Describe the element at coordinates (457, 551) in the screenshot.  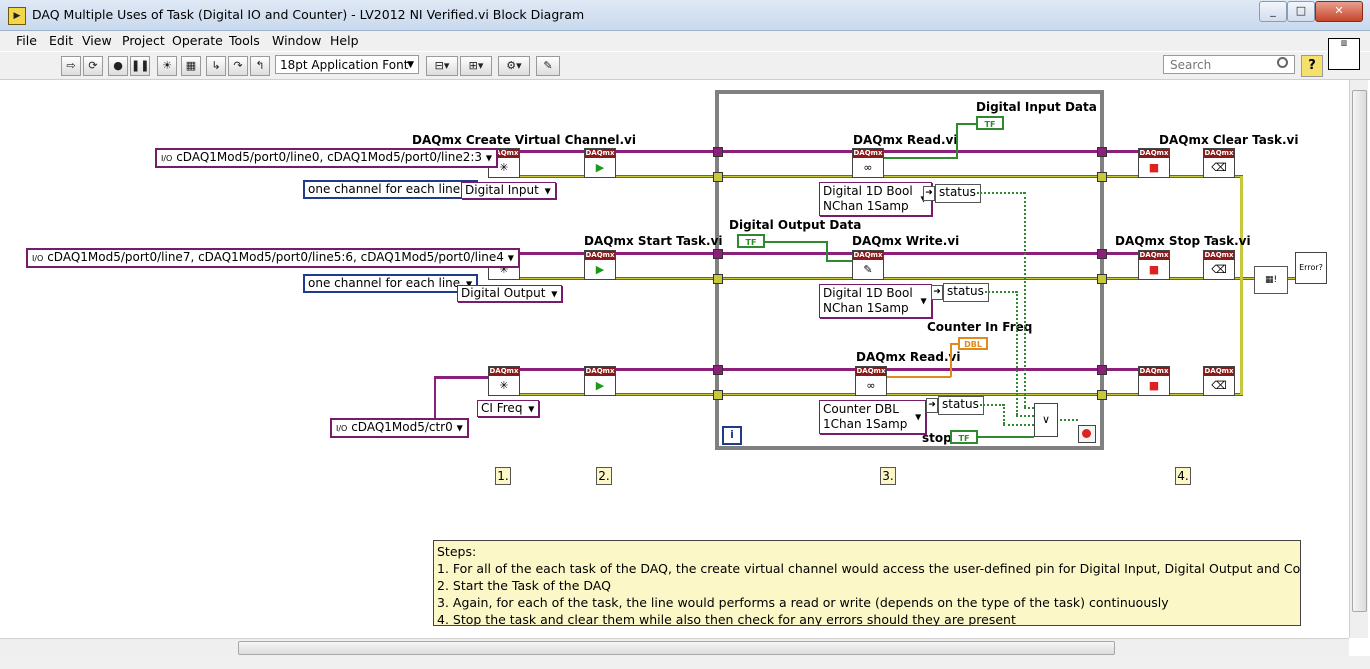
I see `notes-line: Steps:` at that location.